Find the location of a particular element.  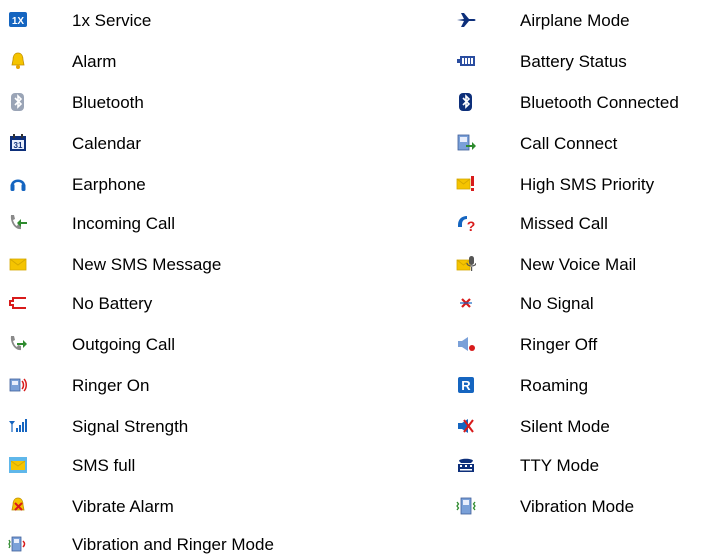

bluetooth-connected-icon is located at coordinates (466, 102).